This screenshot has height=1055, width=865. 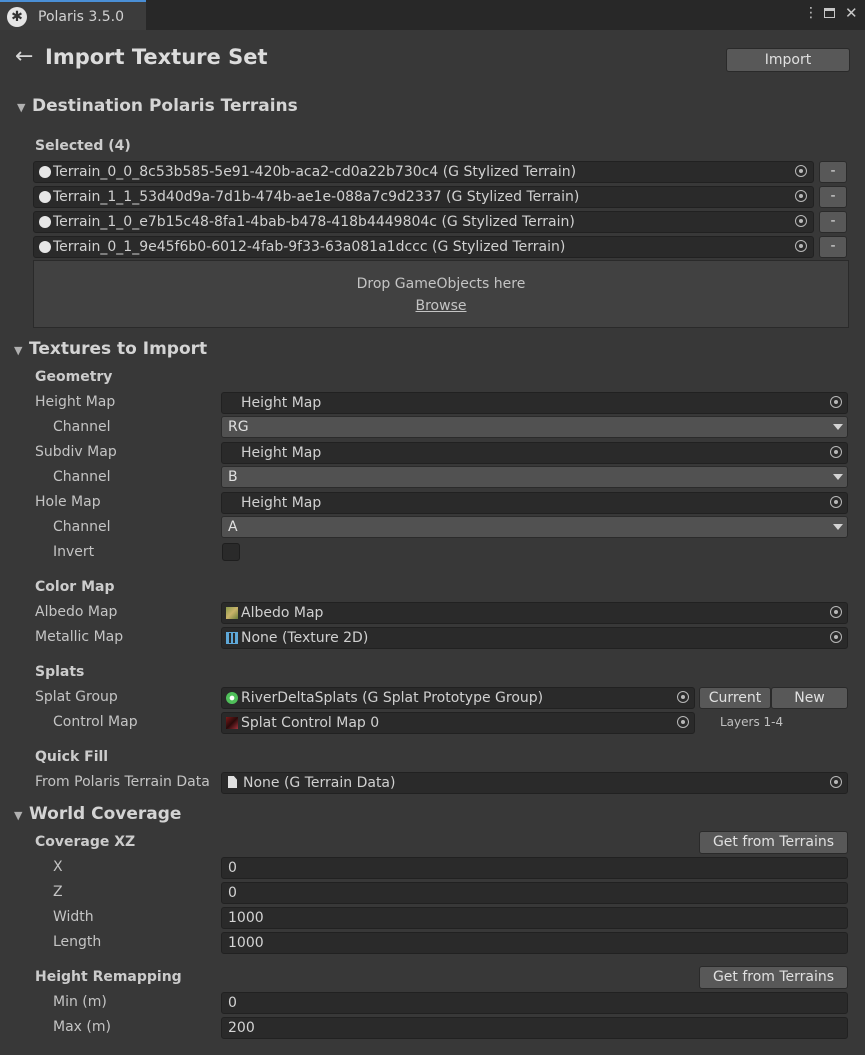 I want to click on z-label: Z, so click(x=58, y=892).